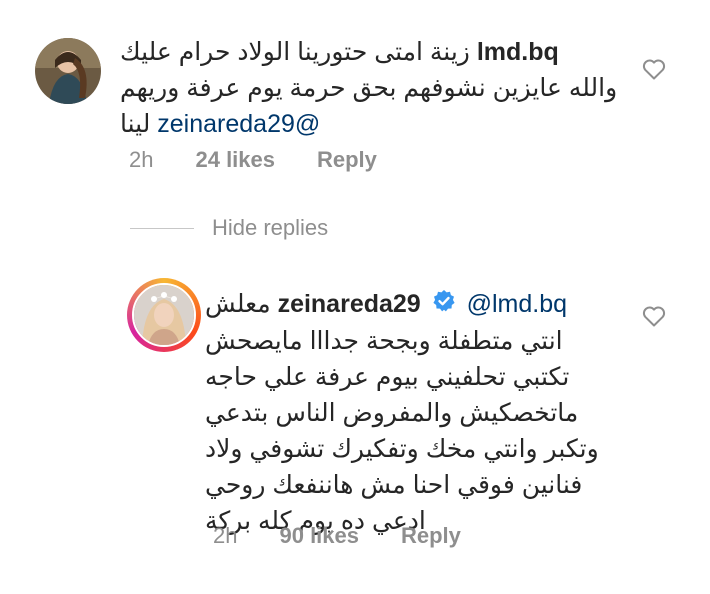  What do you see at coordinates (444, 305) in the screenshot?
I see `verified-badge-icon` at bounding box center [444, 305].